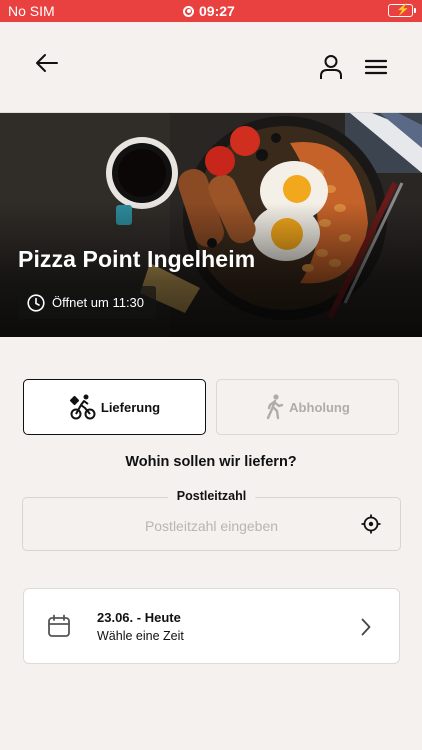 The image size is (422, 750). Describe the element at coordinates (130, 407) in the screenshot. I see `delivery-label: Lieferung` at that location.